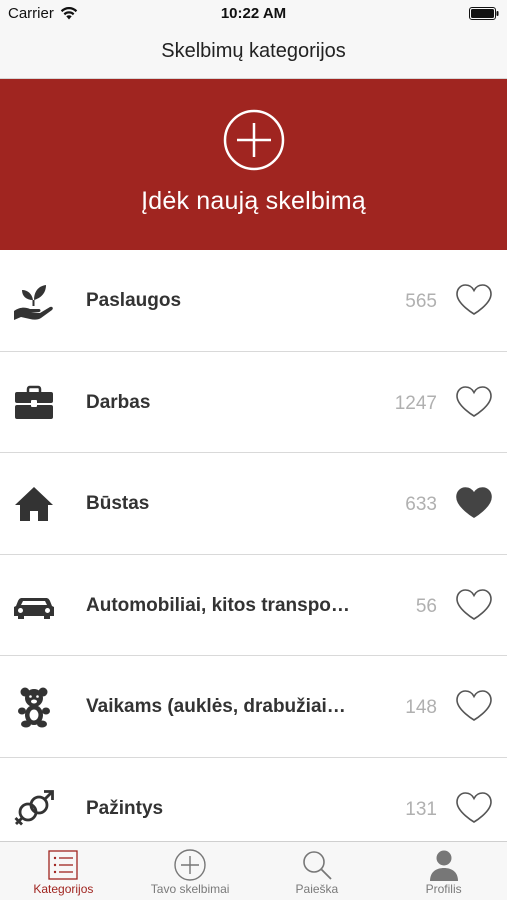 This screenshot has height=900, width=507. I want to click on briefcase-icon, so click(34, 402).